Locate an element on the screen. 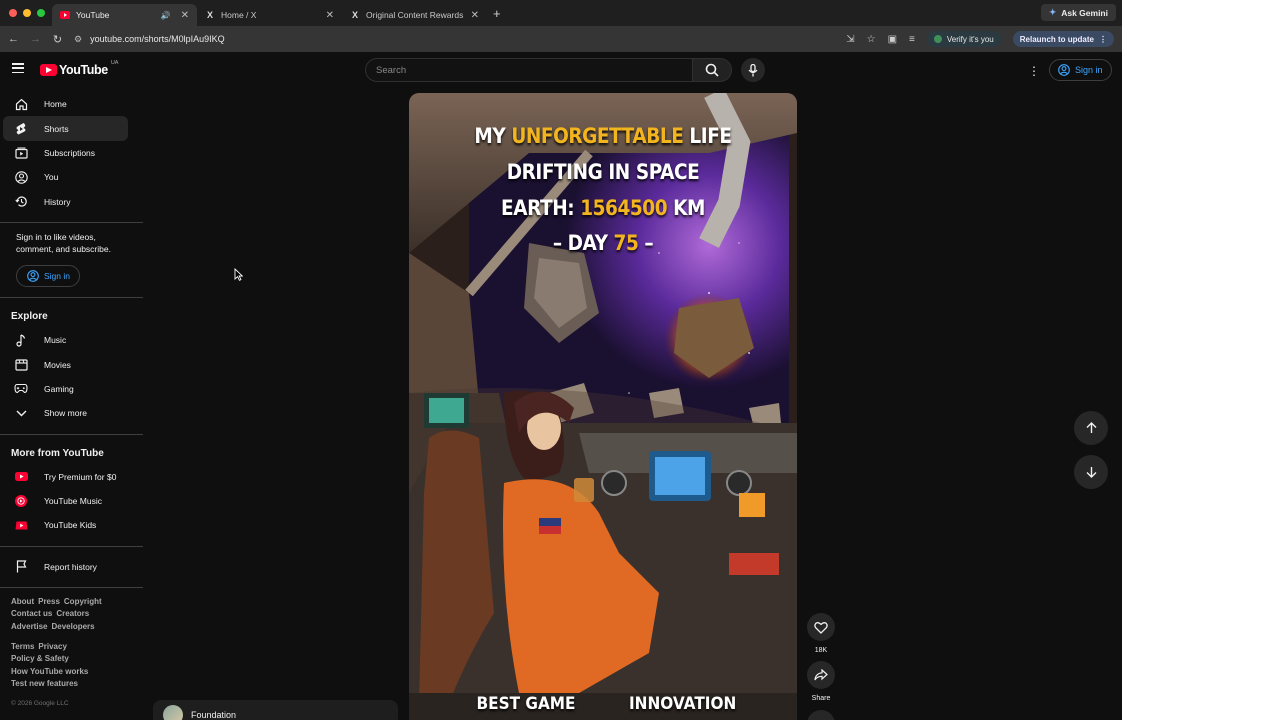  sign-in-label: Sign in is located at coordinates (57, 275).